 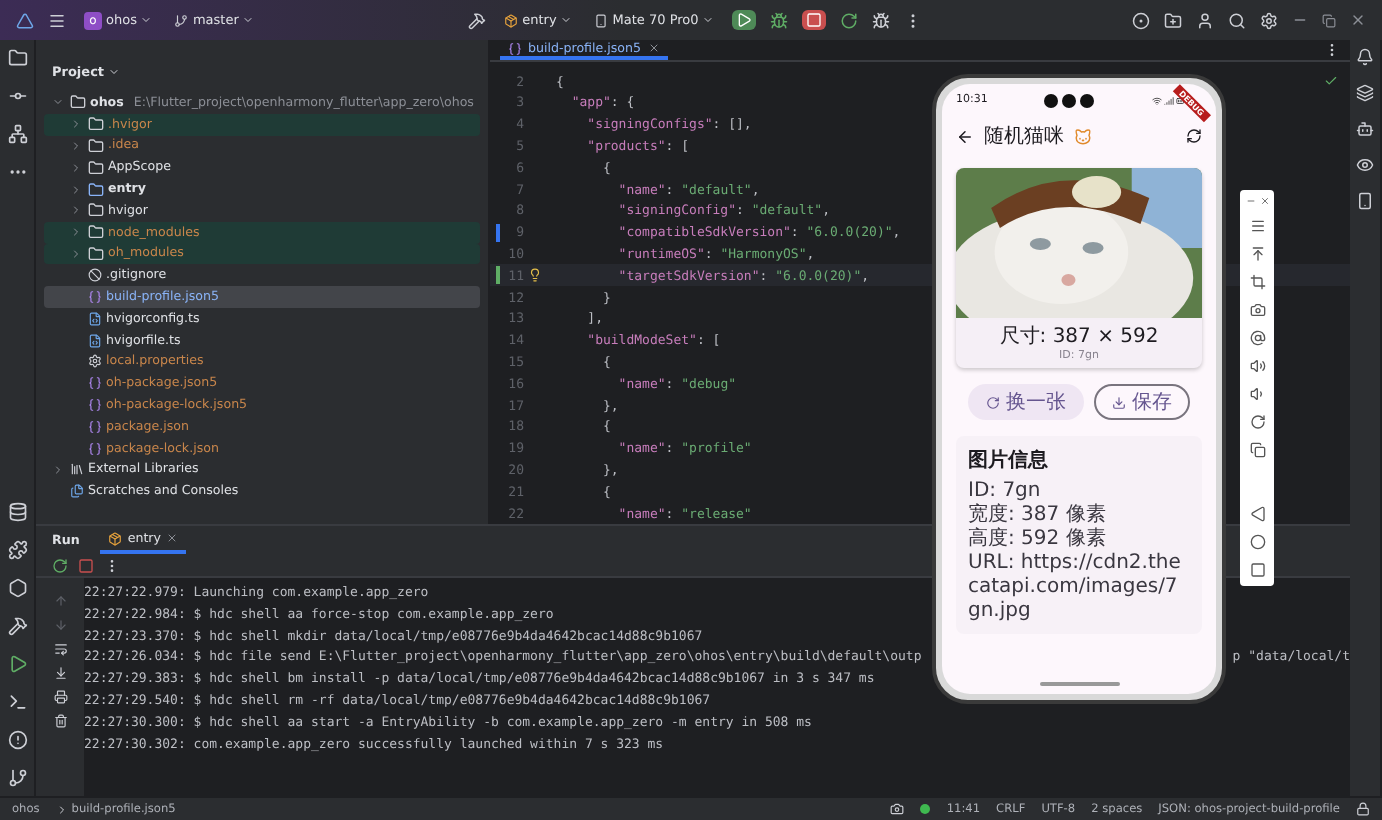 What do you see at coordinates (1079, 336) in the screenshot?
I see `size-caption: 尺寸: 387 × 592` at bounding box center [1079, 336].